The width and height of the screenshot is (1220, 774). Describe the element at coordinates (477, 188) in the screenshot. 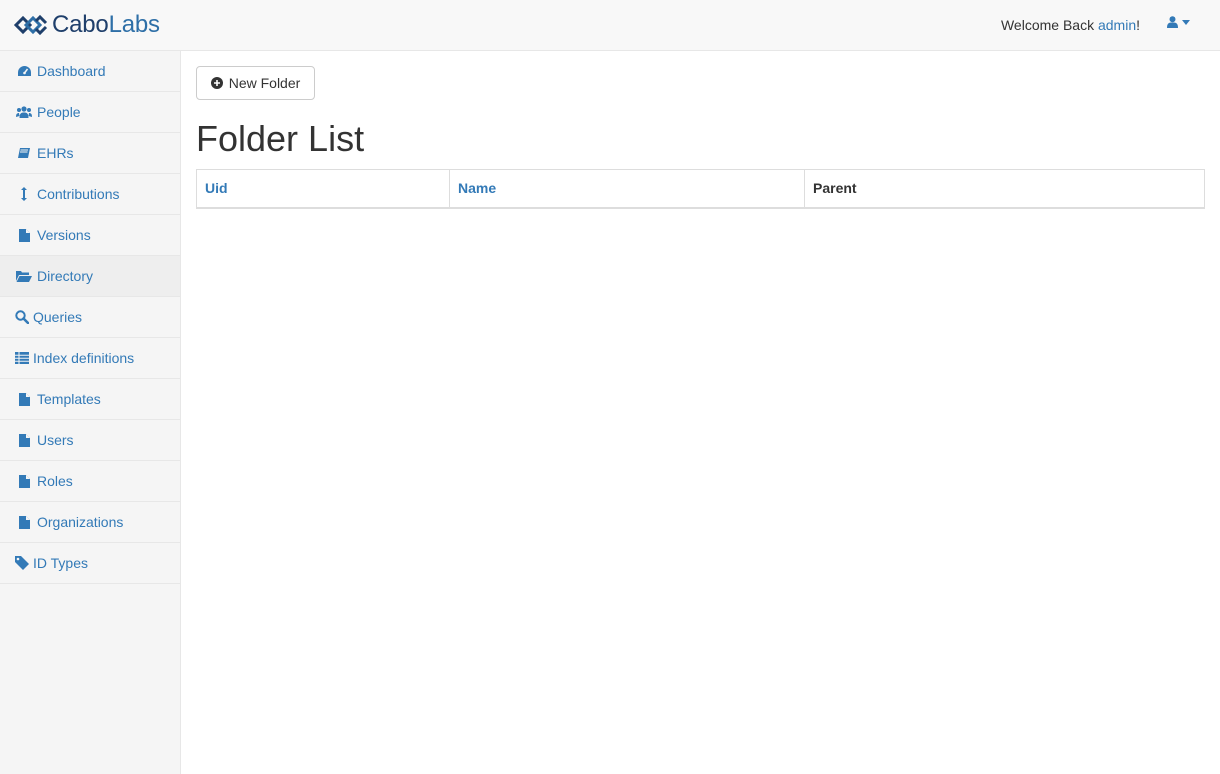

I see `sort-by-name-link: Name` at that location.